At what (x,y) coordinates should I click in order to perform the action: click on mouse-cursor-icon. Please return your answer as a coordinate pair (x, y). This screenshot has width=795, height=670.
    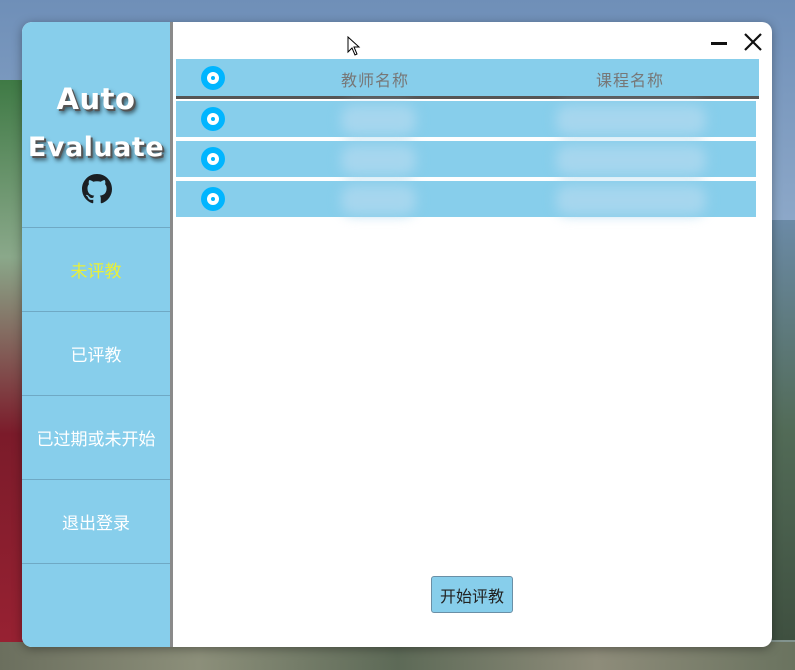
    Looking at the image, I should click on (354, 46).